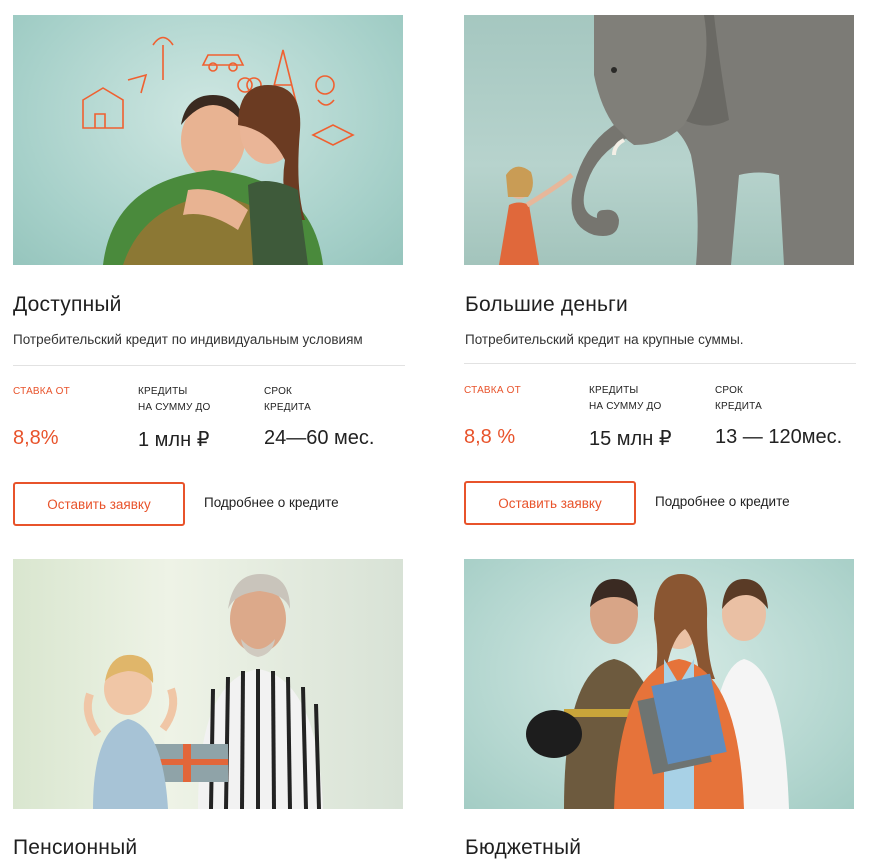 This screenshot has height=864, width=869. I want to click on card-title: Пенсионный, so click(75, 848).